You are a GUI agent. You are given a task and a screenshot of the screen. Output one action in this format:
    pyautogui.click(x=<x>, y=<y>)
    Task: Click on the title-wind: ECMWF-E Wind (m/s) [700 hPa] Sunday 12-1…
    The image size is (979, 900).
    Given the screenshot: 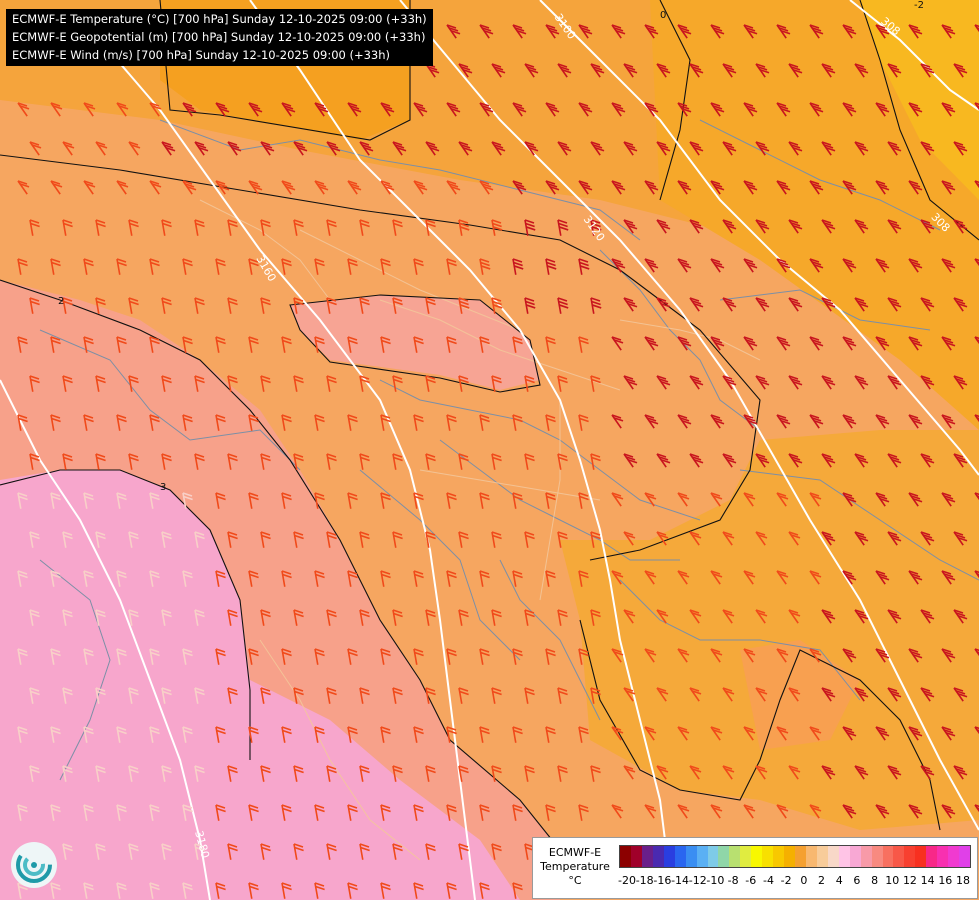 What is the action you would take?
    pyautogui.click(x=201, y=55)
    